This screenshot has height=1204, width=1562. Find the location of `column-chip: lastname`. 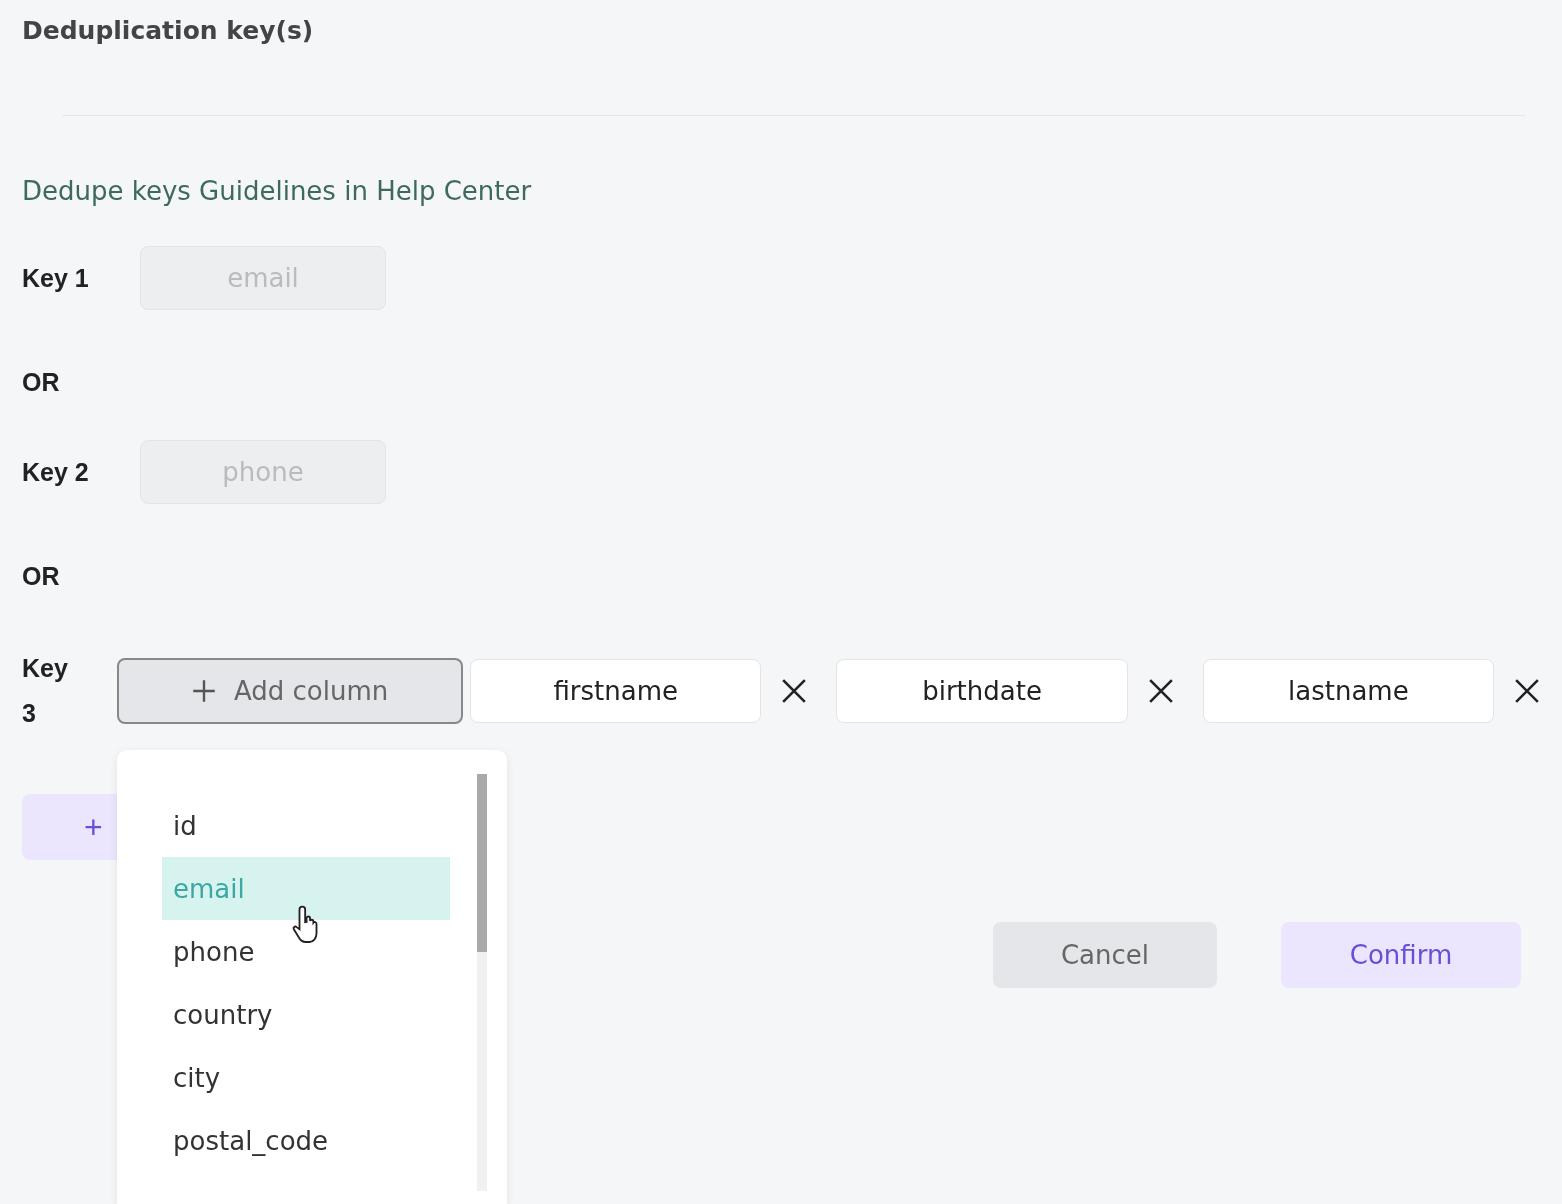

column-chip: lastname is located at coordinates (1348, 691).